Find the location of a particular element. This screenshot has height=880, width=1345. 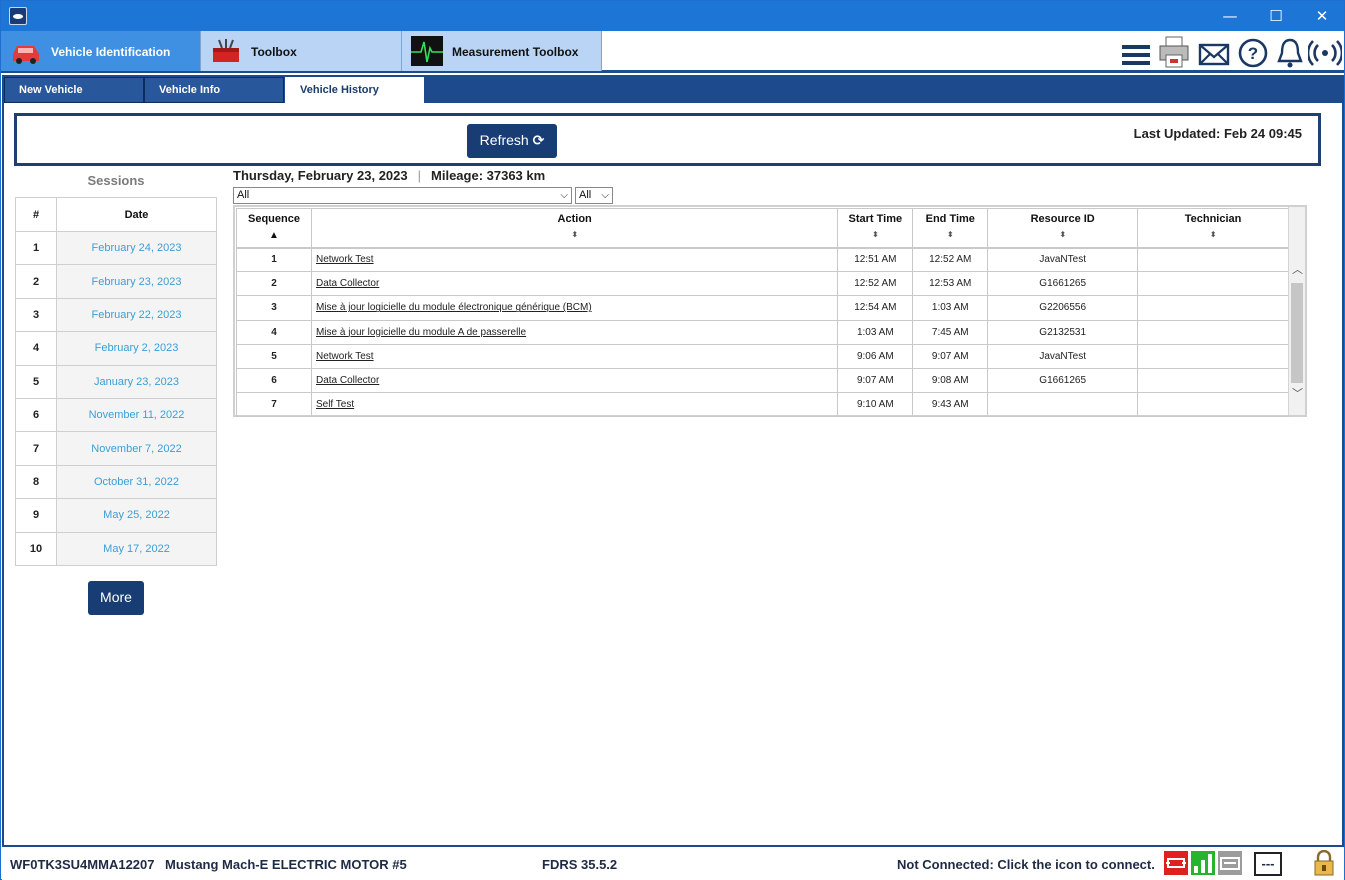

session-row: 10 May 17, 2022 is located at coordinates (116, 548).